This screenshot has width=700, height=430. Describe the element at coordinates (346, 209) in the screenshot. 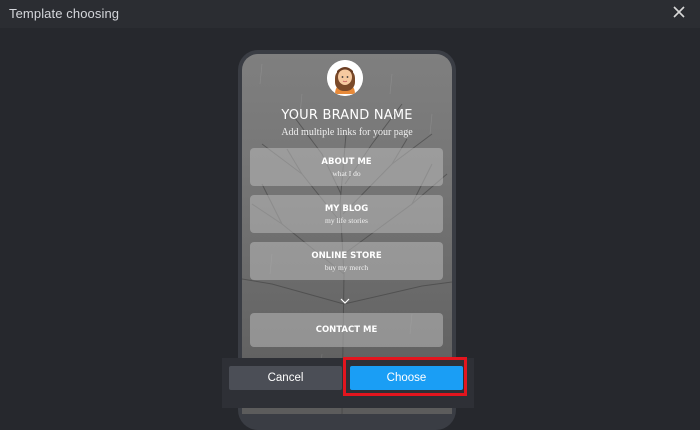

I see `link-title: MY BLOG` at that location.